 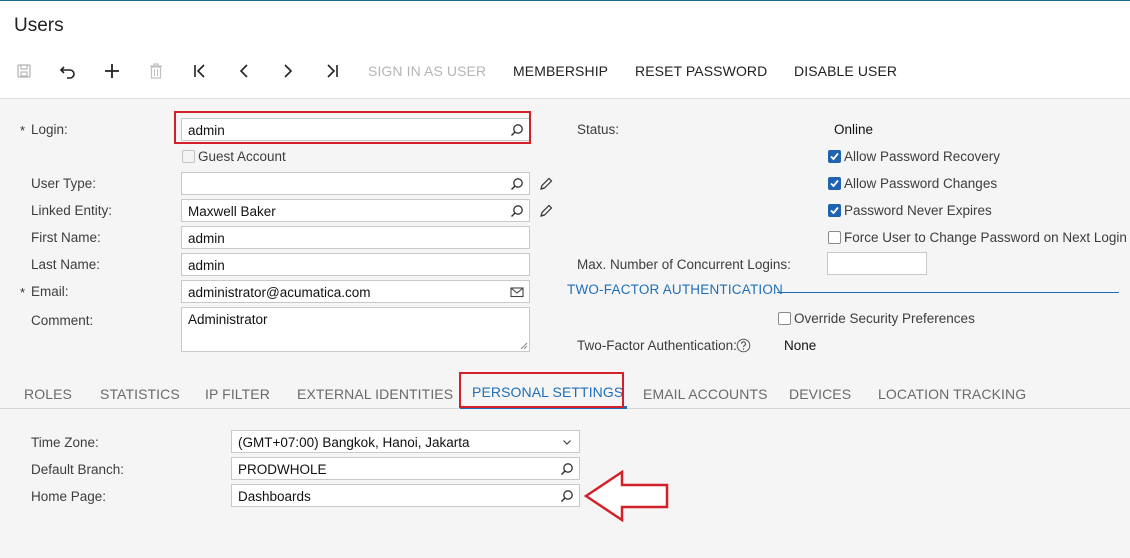 I want to click on tab-statistics: STATISTICS, so click(x=140, y=394).